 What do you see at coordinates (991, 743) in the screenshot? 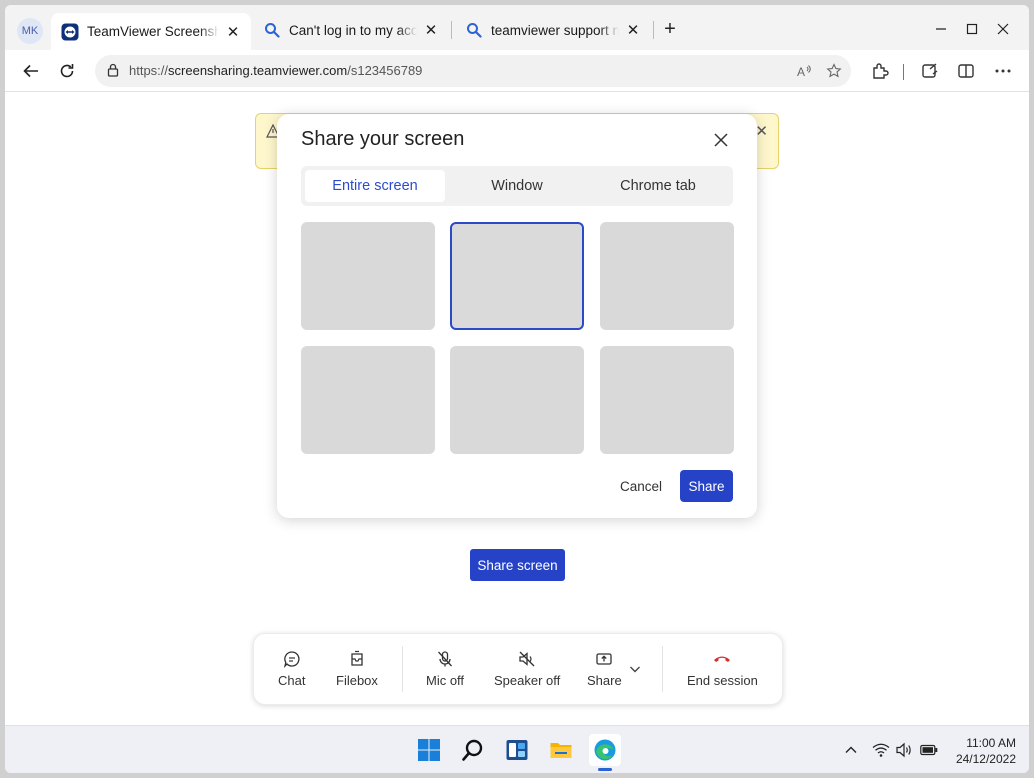
I see `clock-time: 11:00 AM` at bounding box center [991, 743].